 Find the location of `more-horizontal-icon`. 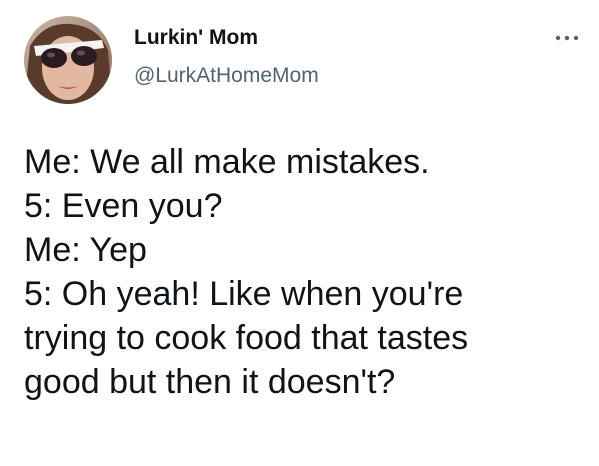

more-horizontal-icon is located at coordinates (567, 38).